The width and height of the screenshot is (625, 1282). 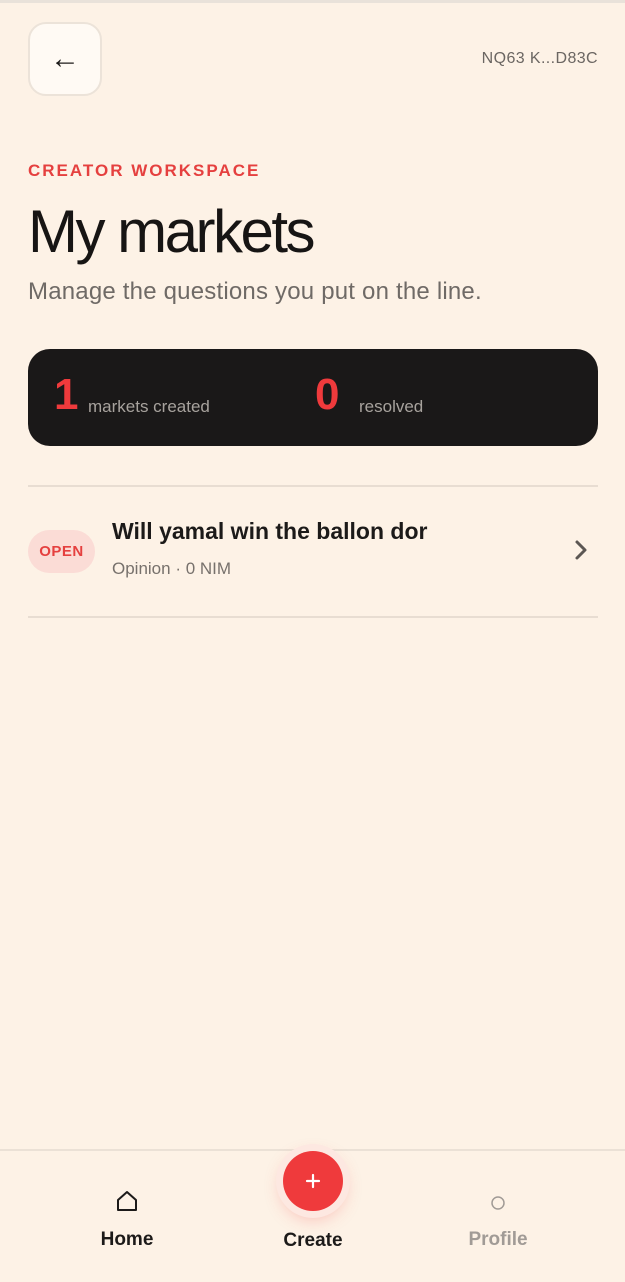 What do you see at coordinates (540, 59) in the screenshot?
I see `wallet-address: NQ63 K...D83C` at bounding box center [540, 59].